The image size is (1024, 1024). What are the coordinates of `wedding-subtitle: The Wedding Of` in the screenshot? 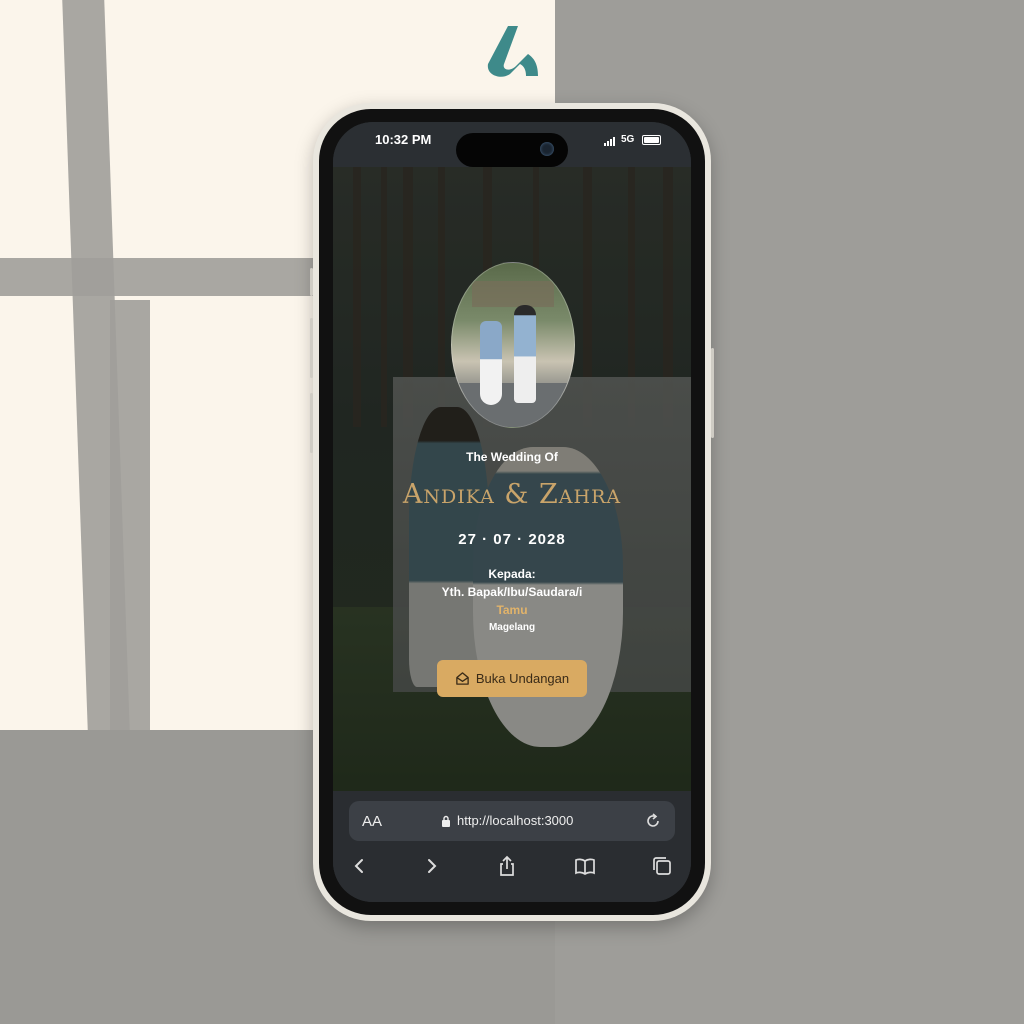 It's located at (512, 457).